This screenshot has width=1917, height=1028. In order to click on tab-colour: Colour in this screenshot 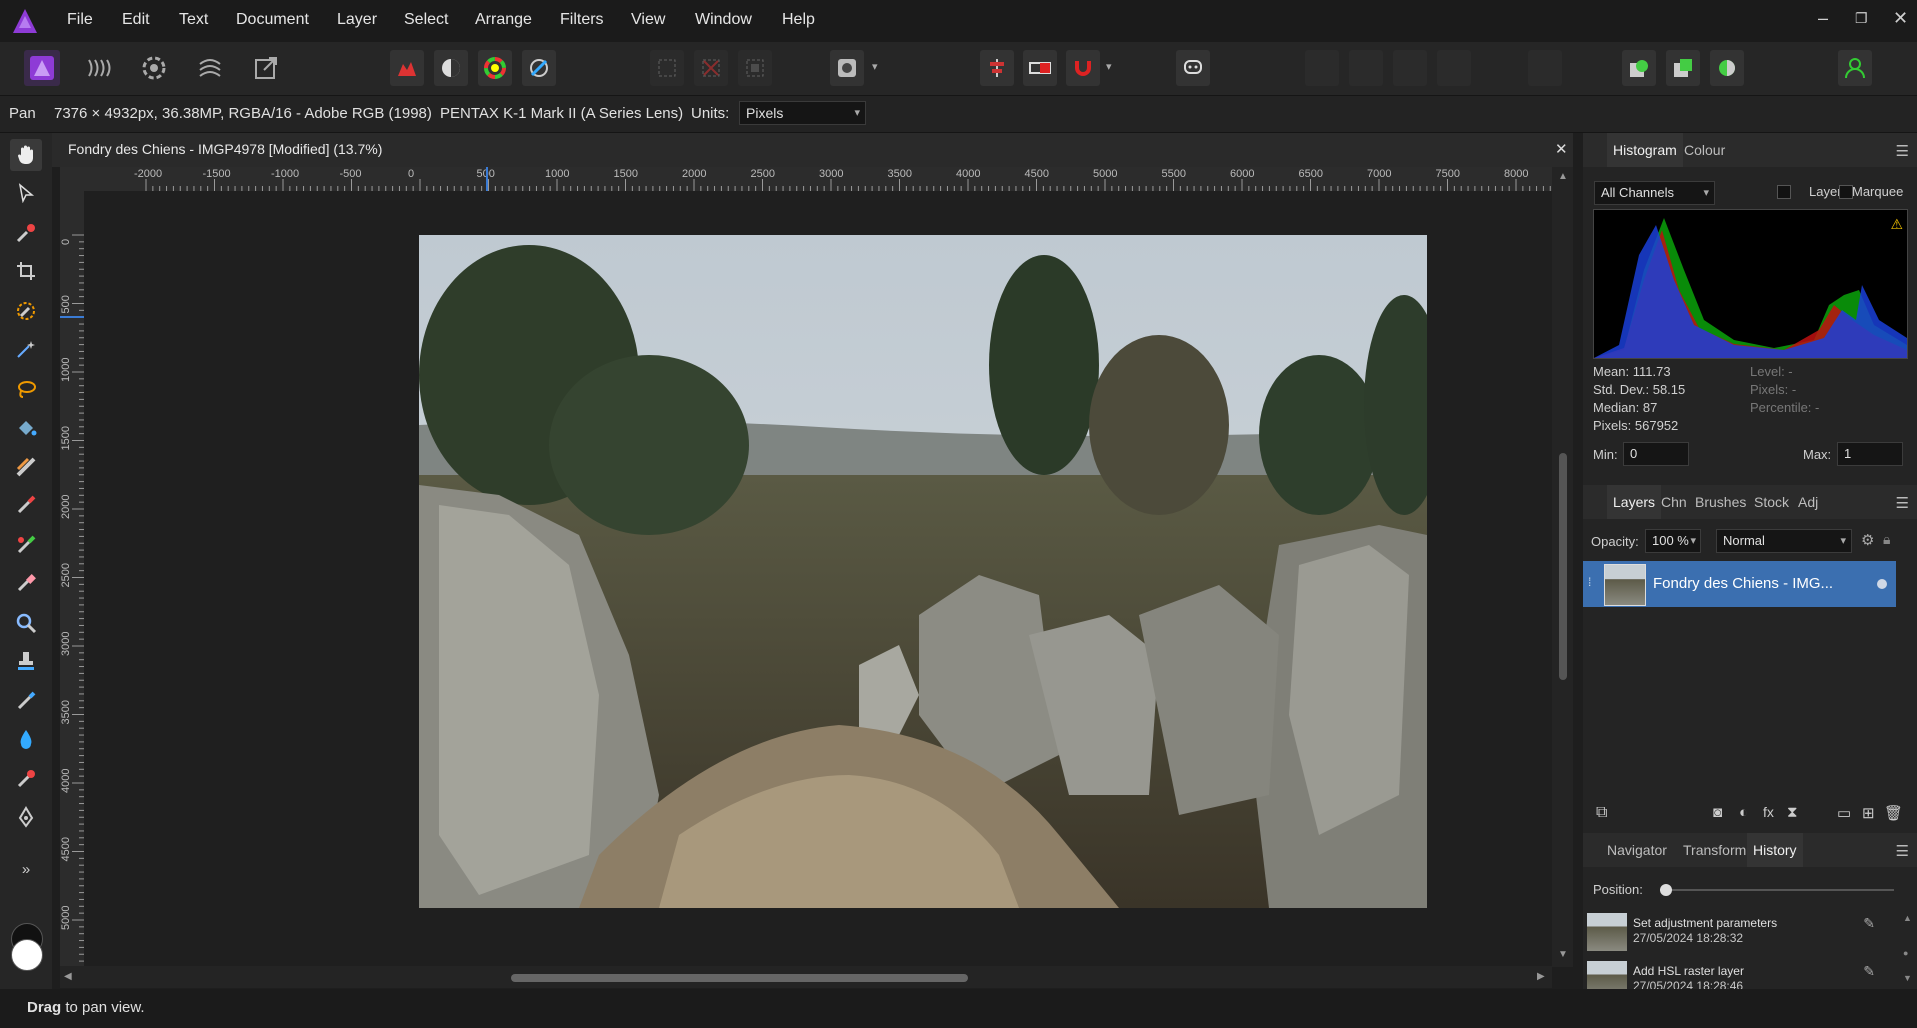, I will do `click(1704, 150)`.